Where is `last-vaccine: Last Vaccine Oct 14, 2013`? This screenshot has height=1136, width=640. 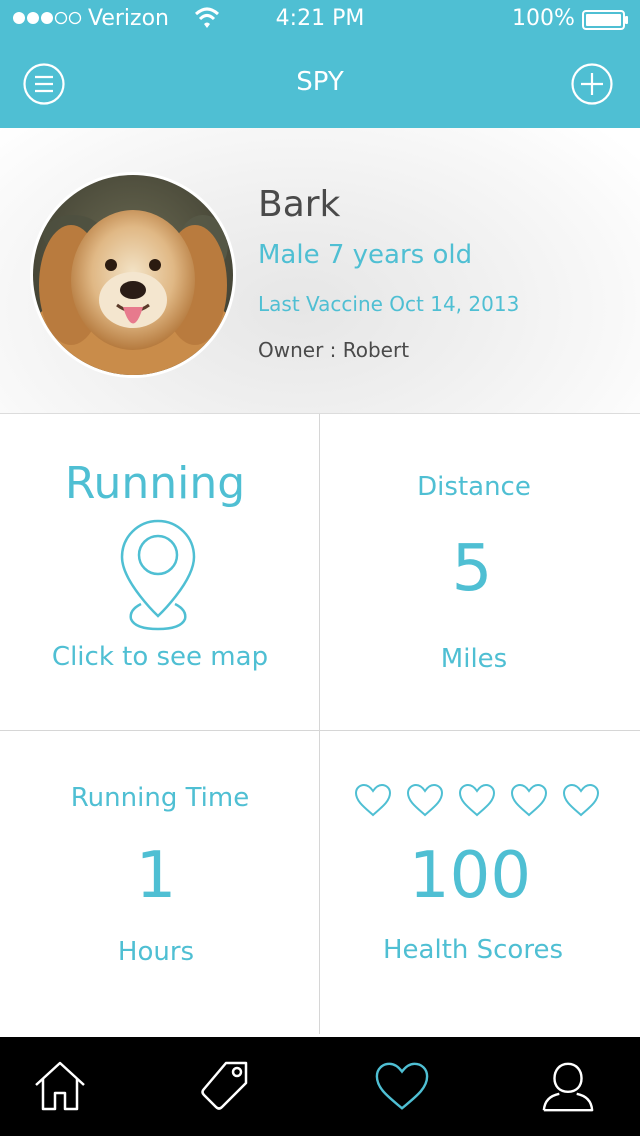 last-vaccine: Last Vaccine Oct 14, 2013 is located at coordinates (389, 304).